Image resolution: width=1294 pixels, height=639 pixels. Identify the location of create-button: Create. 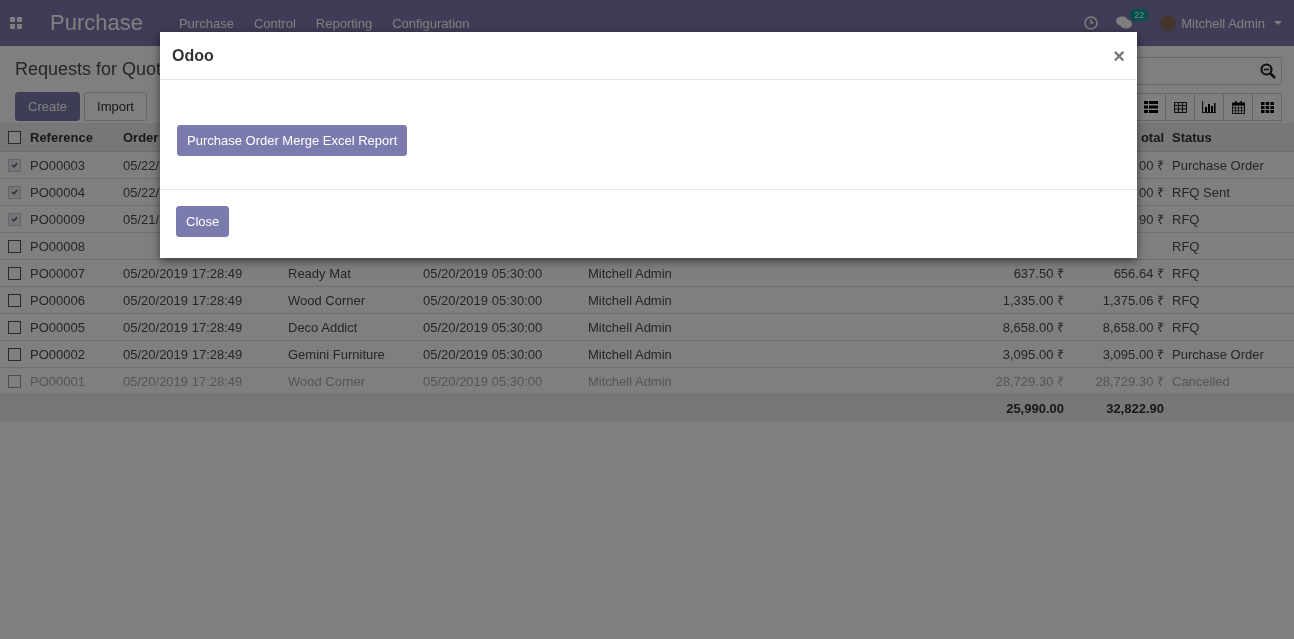
(48, 106).